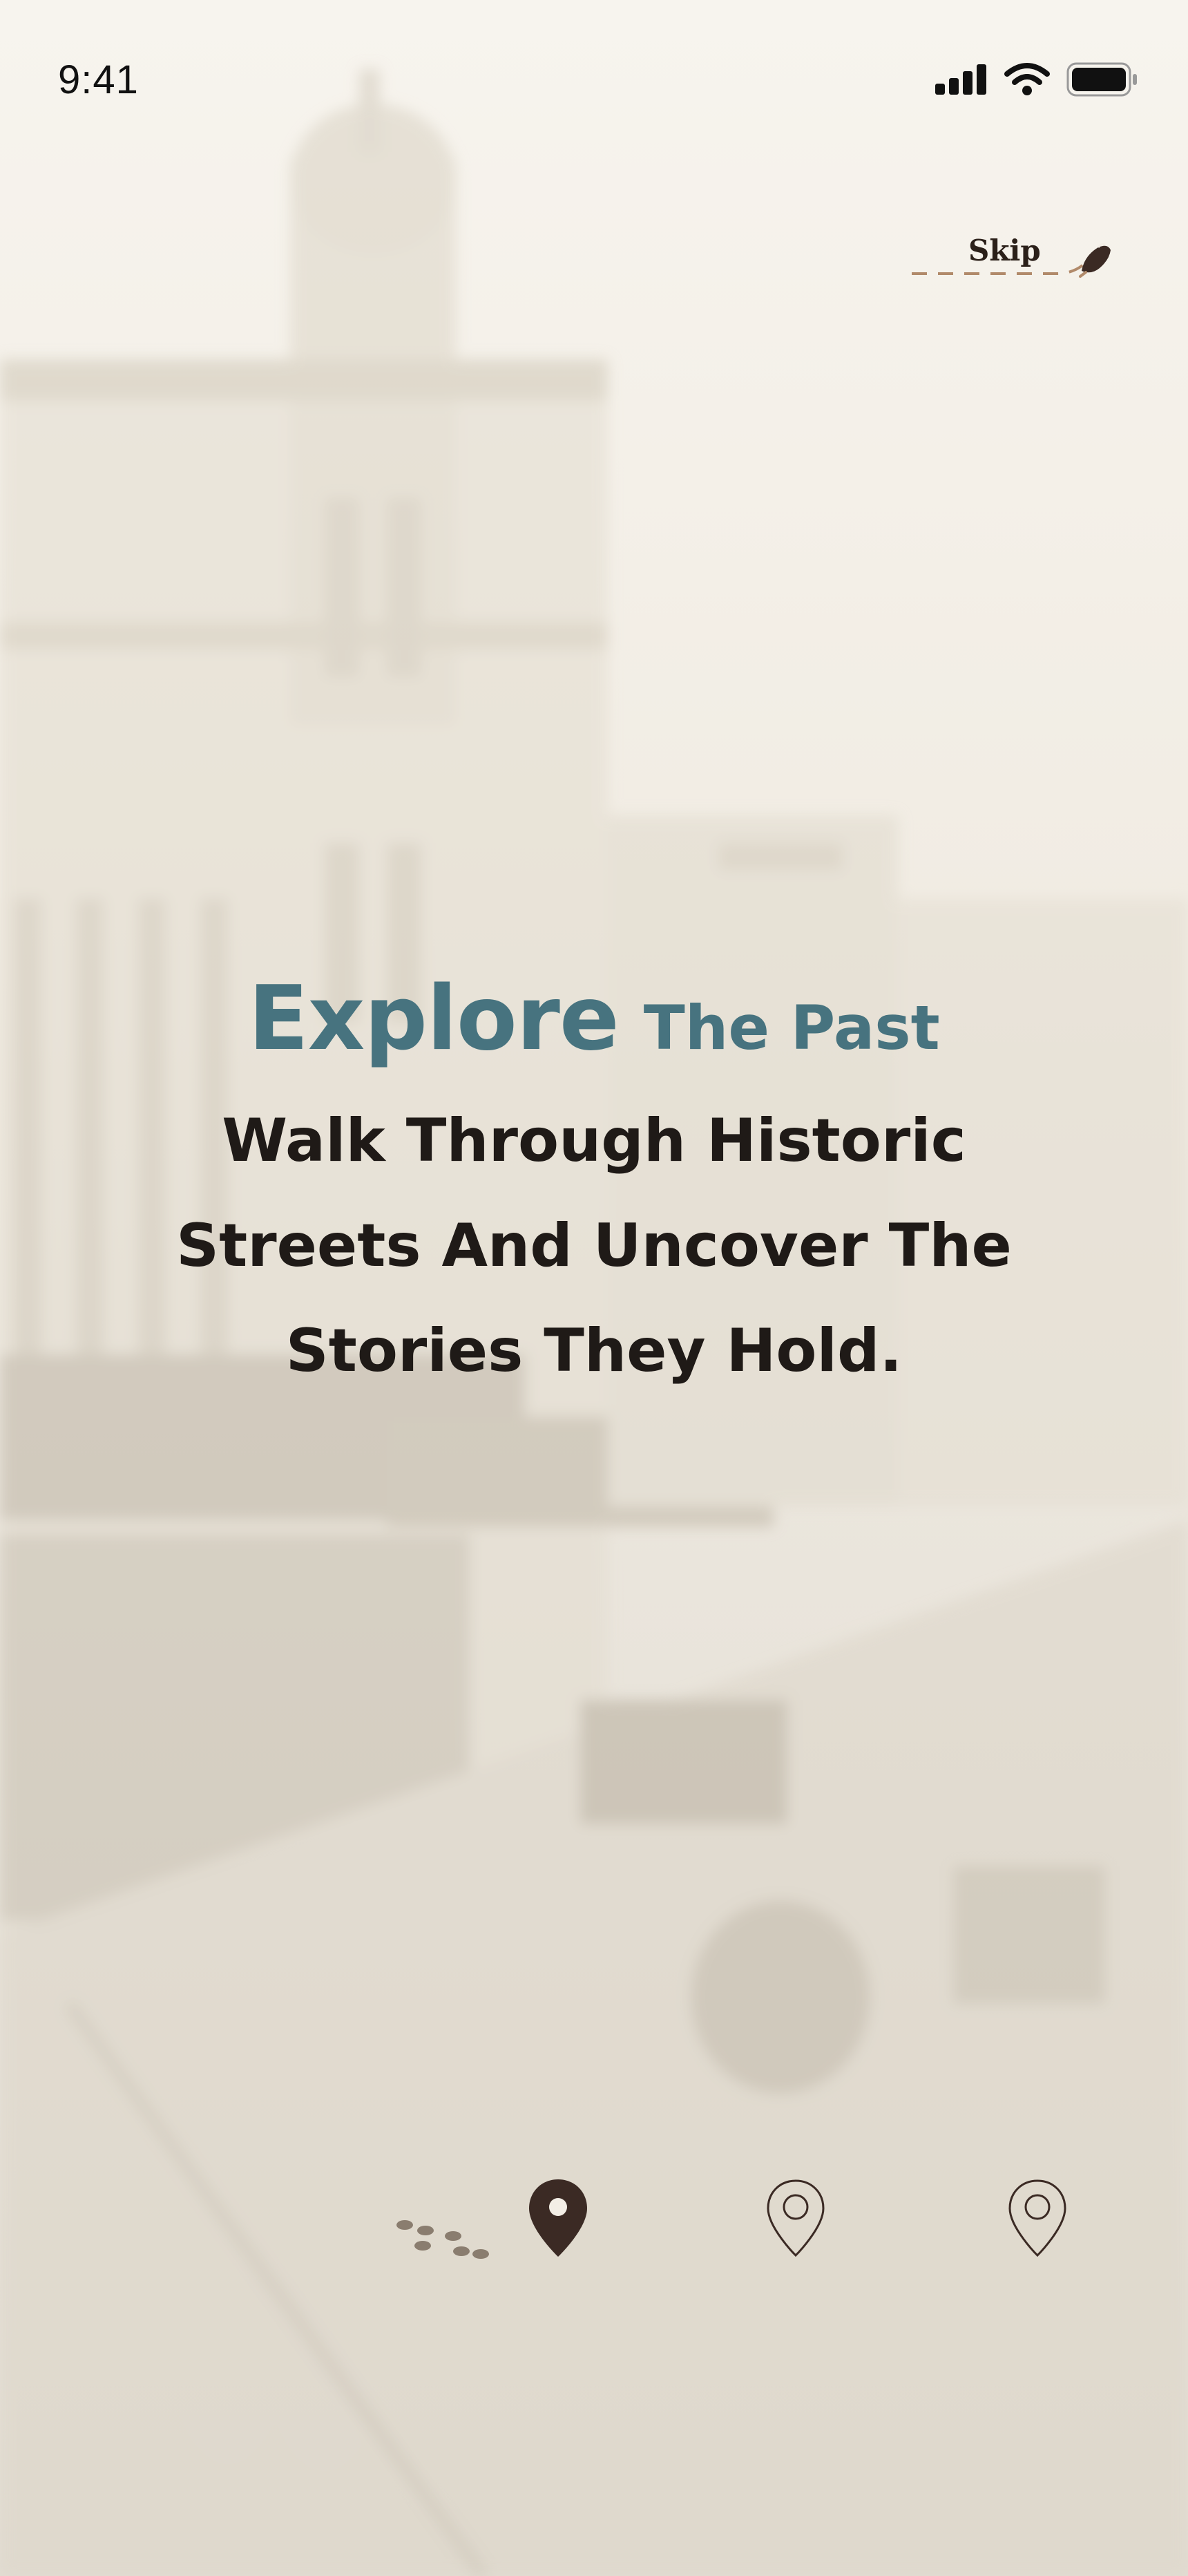  I want to click on location-pin-icon, so click(558, 2218).